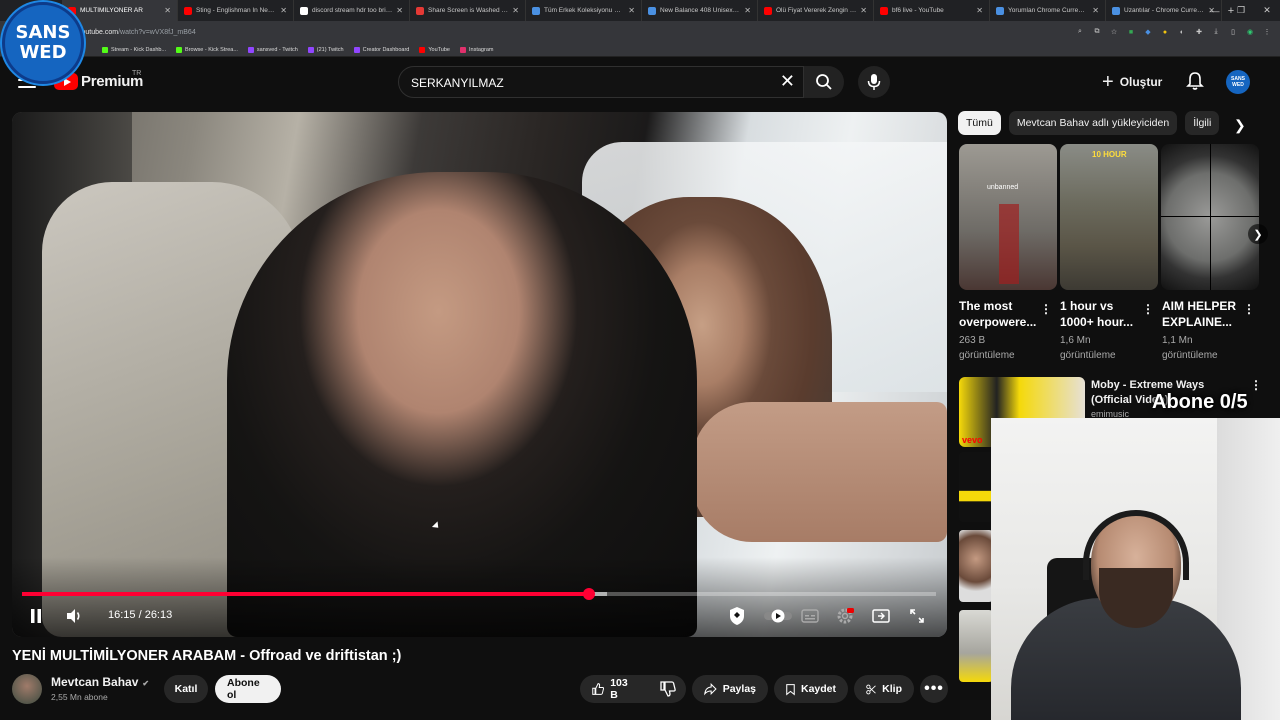  What do you see at coordinates (1233, 32) in the screenshot?
I see `sidepanel-icon: ▯` at bounding box center [1233, 32].